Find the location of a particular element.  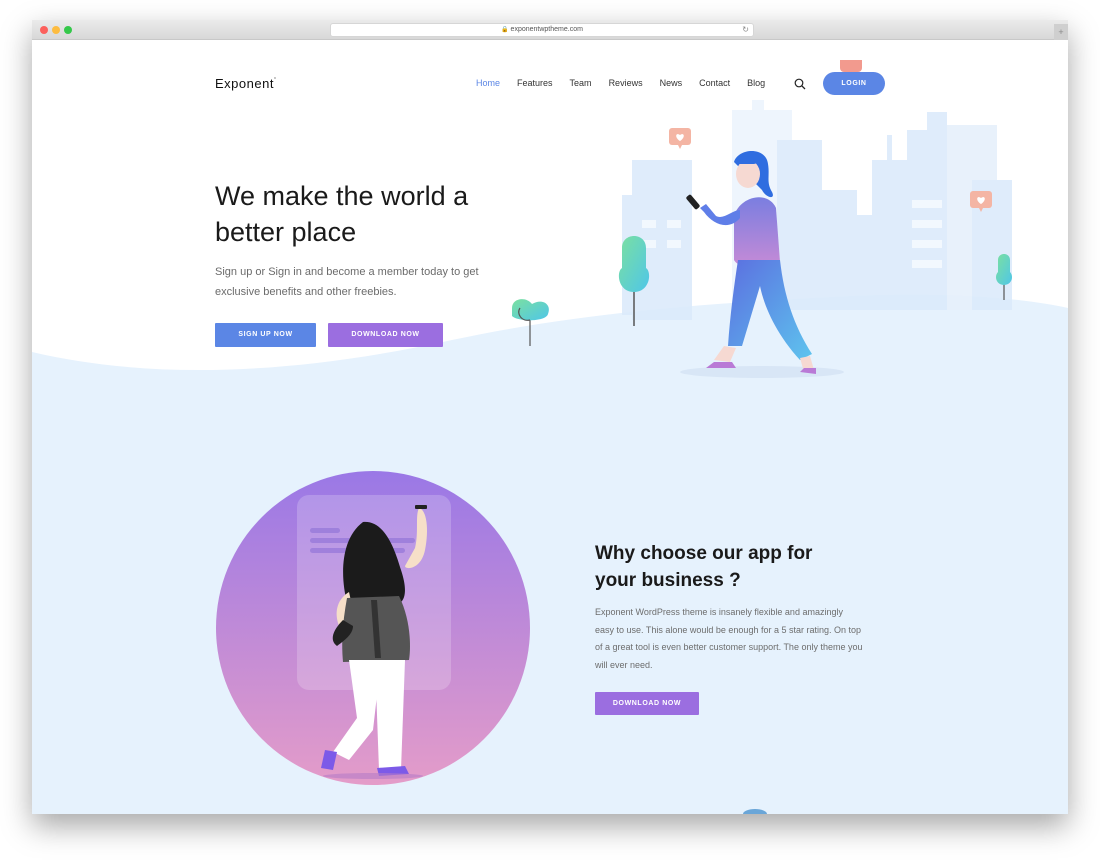

download-button: DOWNLOAD NOW is located at coordinates (385, 335).